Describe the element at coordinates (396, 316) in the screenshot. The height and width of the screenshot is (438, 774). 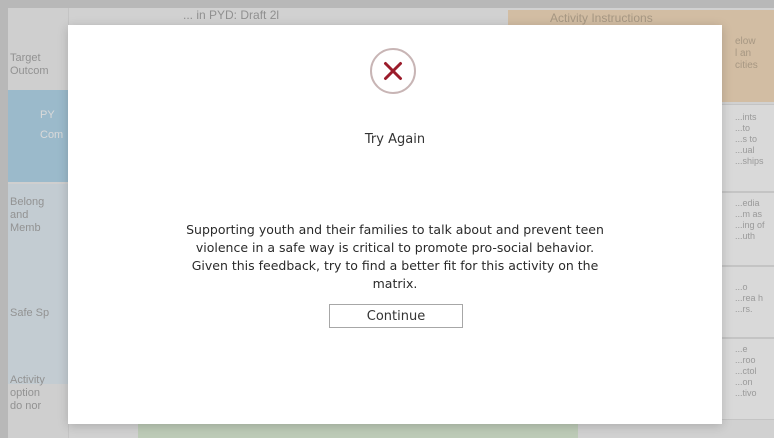
I see `continue-button: Continue` at that location.